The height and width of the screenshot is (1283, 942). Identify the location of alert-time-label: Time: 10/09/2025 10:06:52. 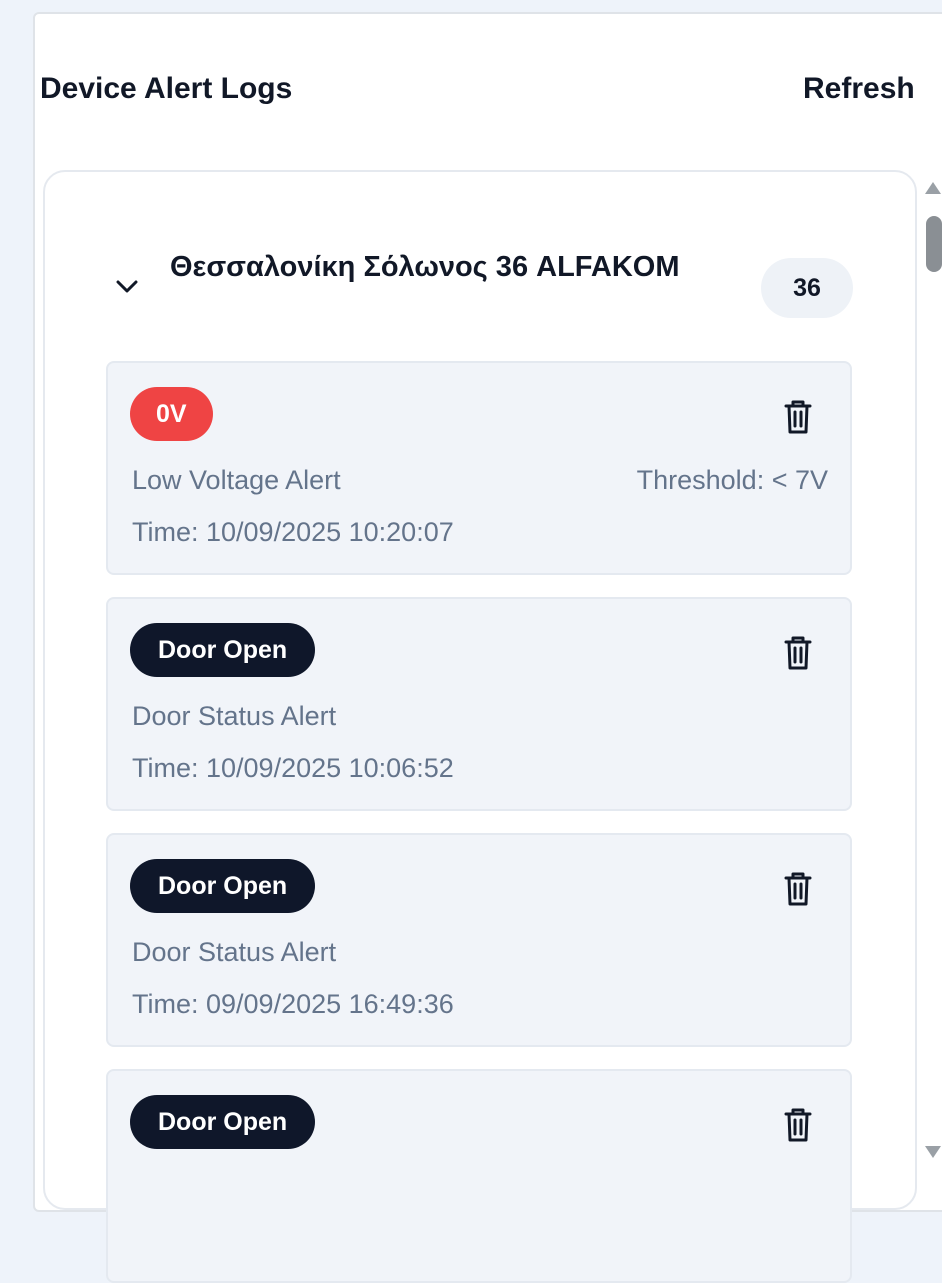
(293, 768).